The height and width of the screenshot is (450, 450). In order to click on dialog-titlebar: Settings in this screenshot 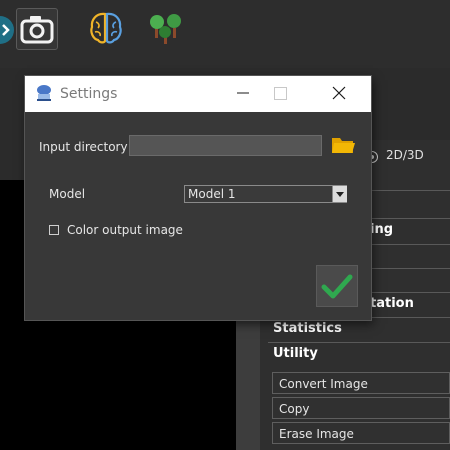, I will do `click(198, 94)`.